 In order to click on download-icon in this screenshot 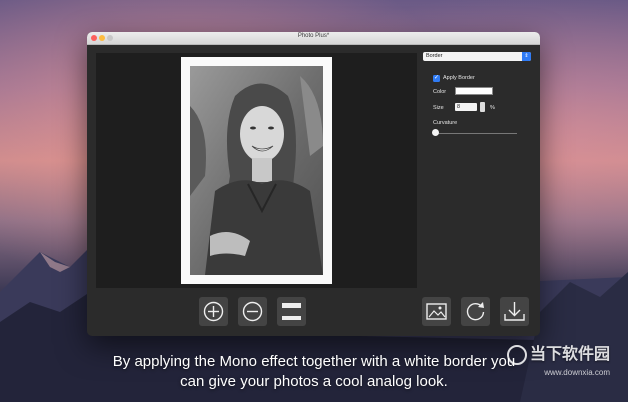, I will do `click(514, 311)`.